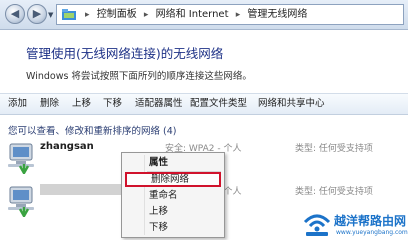  I want to click on forward-button: ▶, so click(37, 14).